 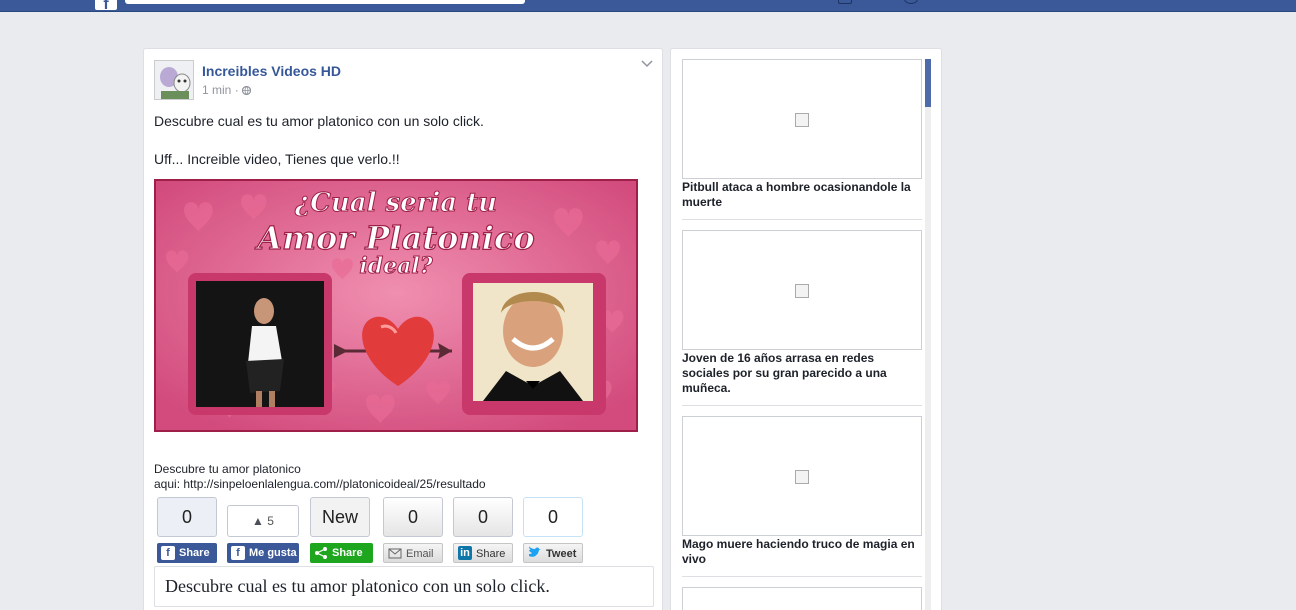 What do you see at coordinates (395, 553) in the screenshot?
I see `email-icon` at bounding box center [395, 553].